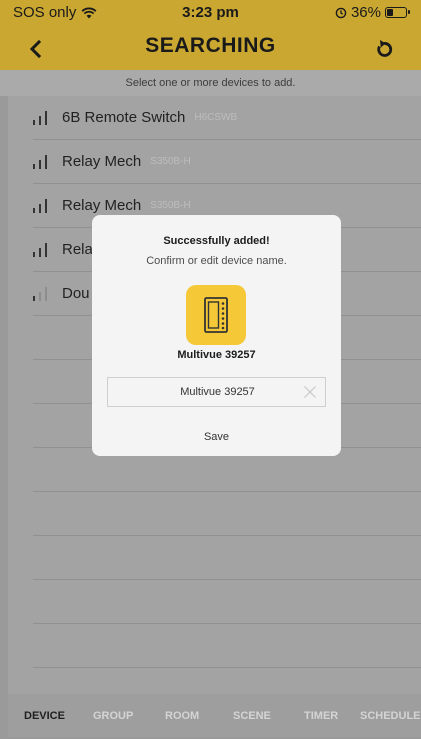 The image size is (421, 739). I want to click on refresh-button, so click(384, 49).